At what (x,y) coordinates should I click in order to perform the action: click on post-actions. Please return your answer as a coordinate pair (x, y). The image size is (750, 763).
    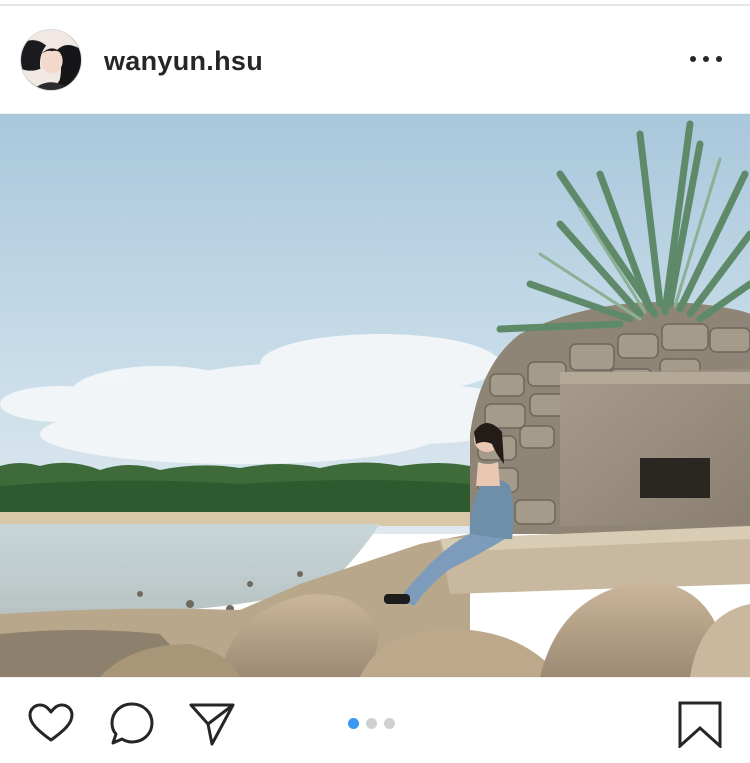
    Looking at the image, I should click on (375, 719).